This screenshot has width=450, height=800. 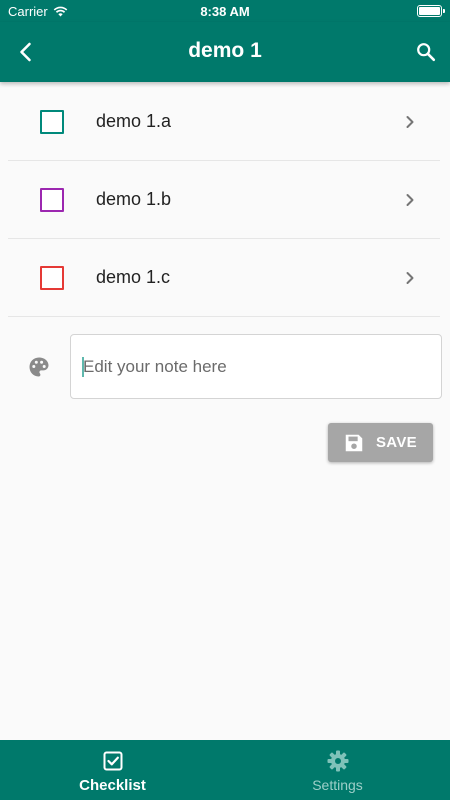 I want to click on checklist-item: demo 1.c, so click(x=224, y=278).